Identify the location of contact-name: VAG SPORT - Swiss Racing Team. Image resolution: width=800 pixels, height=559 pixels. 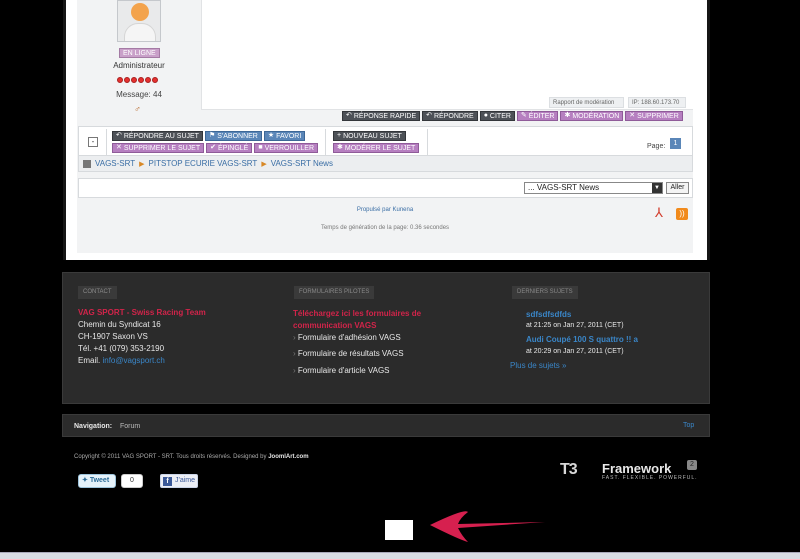
(142, 312).